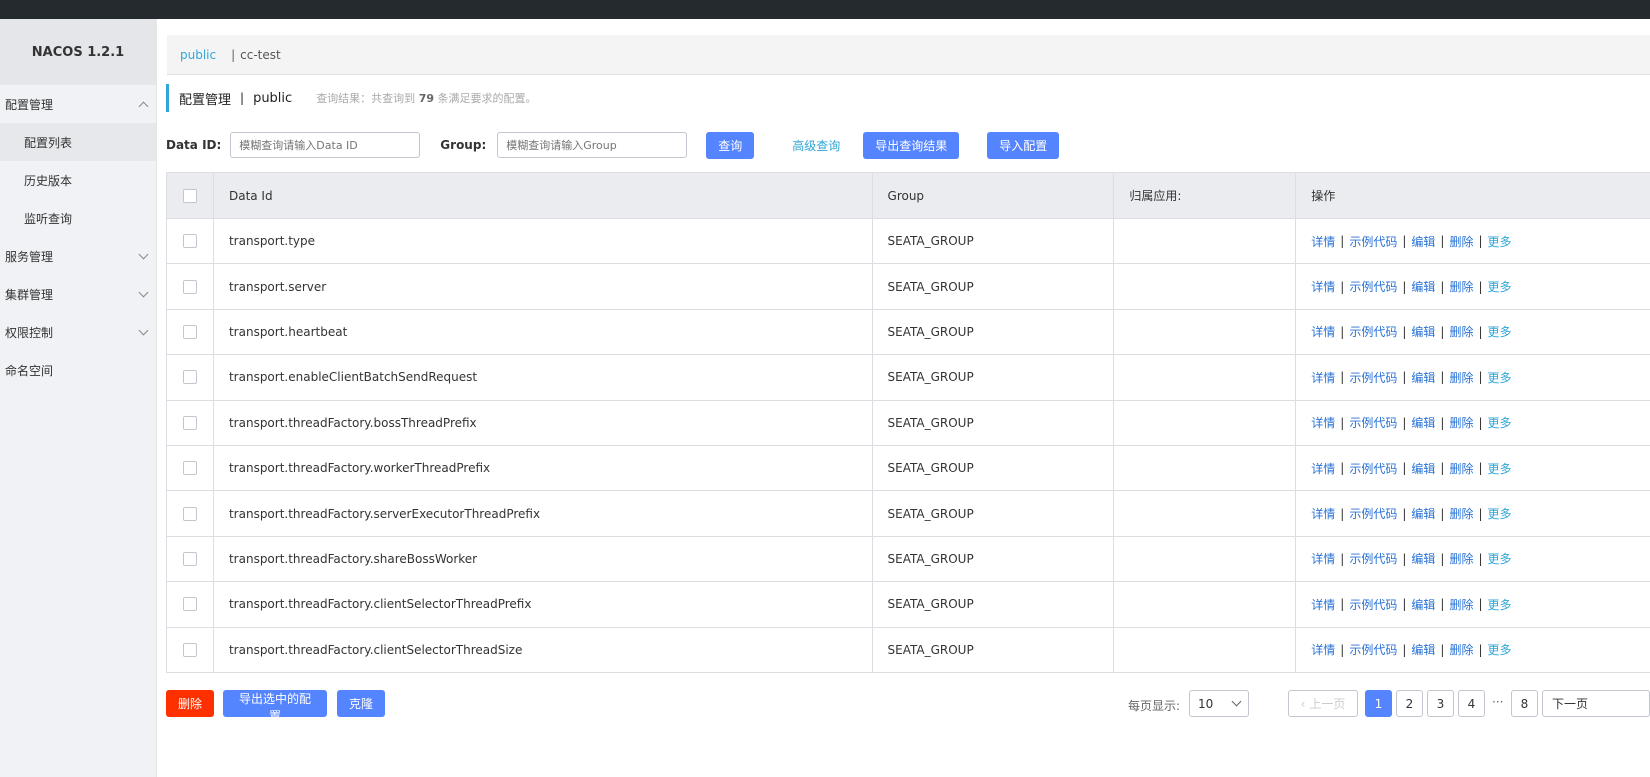 This screenshot has width=1650, height=777. I want to click on chevron-down-icon, so click(143, 330).